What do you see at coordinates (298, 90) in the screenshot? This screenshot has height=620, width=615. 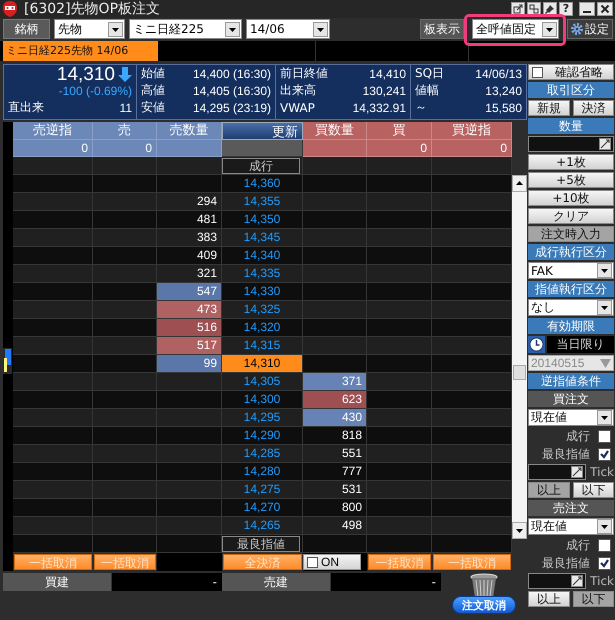 I see `stat-label: 出来高` at bounding box center [298, 90].